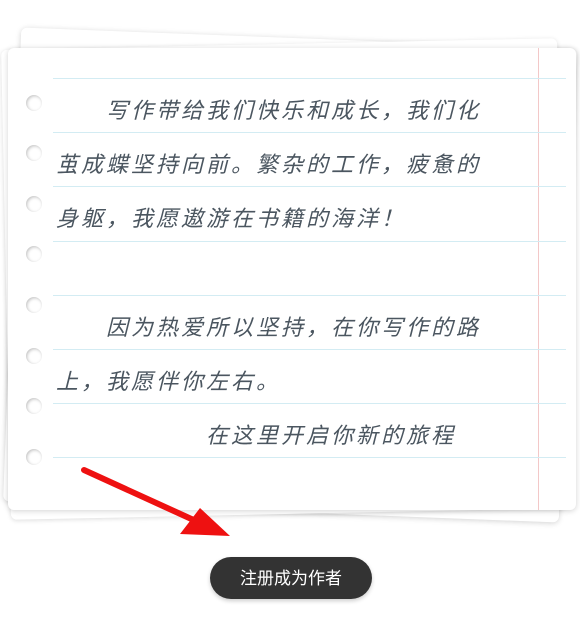  What do you see at coordinates (155, 501) in the screenshot?
I see `red-arrow-icon` at bounding box center [155, 501].